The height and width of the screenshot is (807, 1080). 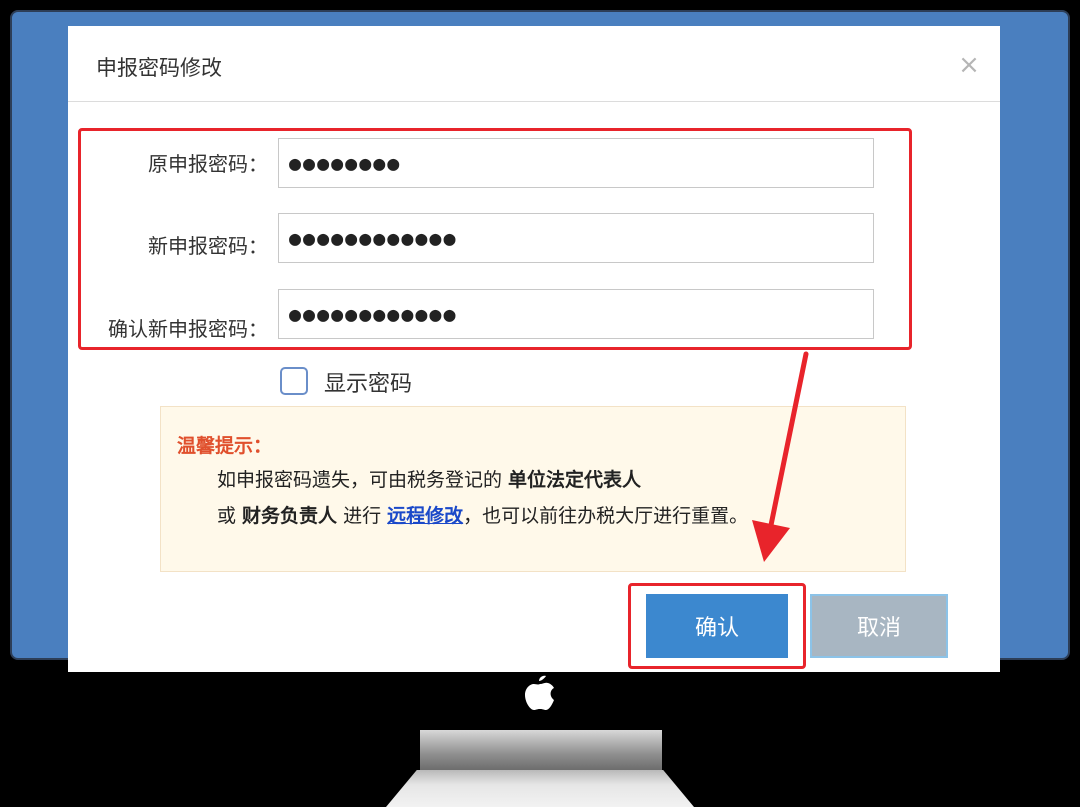 What do you see at coordinates (540, 788) in the screenshot?
I see `monitor-stand-base` at bounding box center [540, 788].